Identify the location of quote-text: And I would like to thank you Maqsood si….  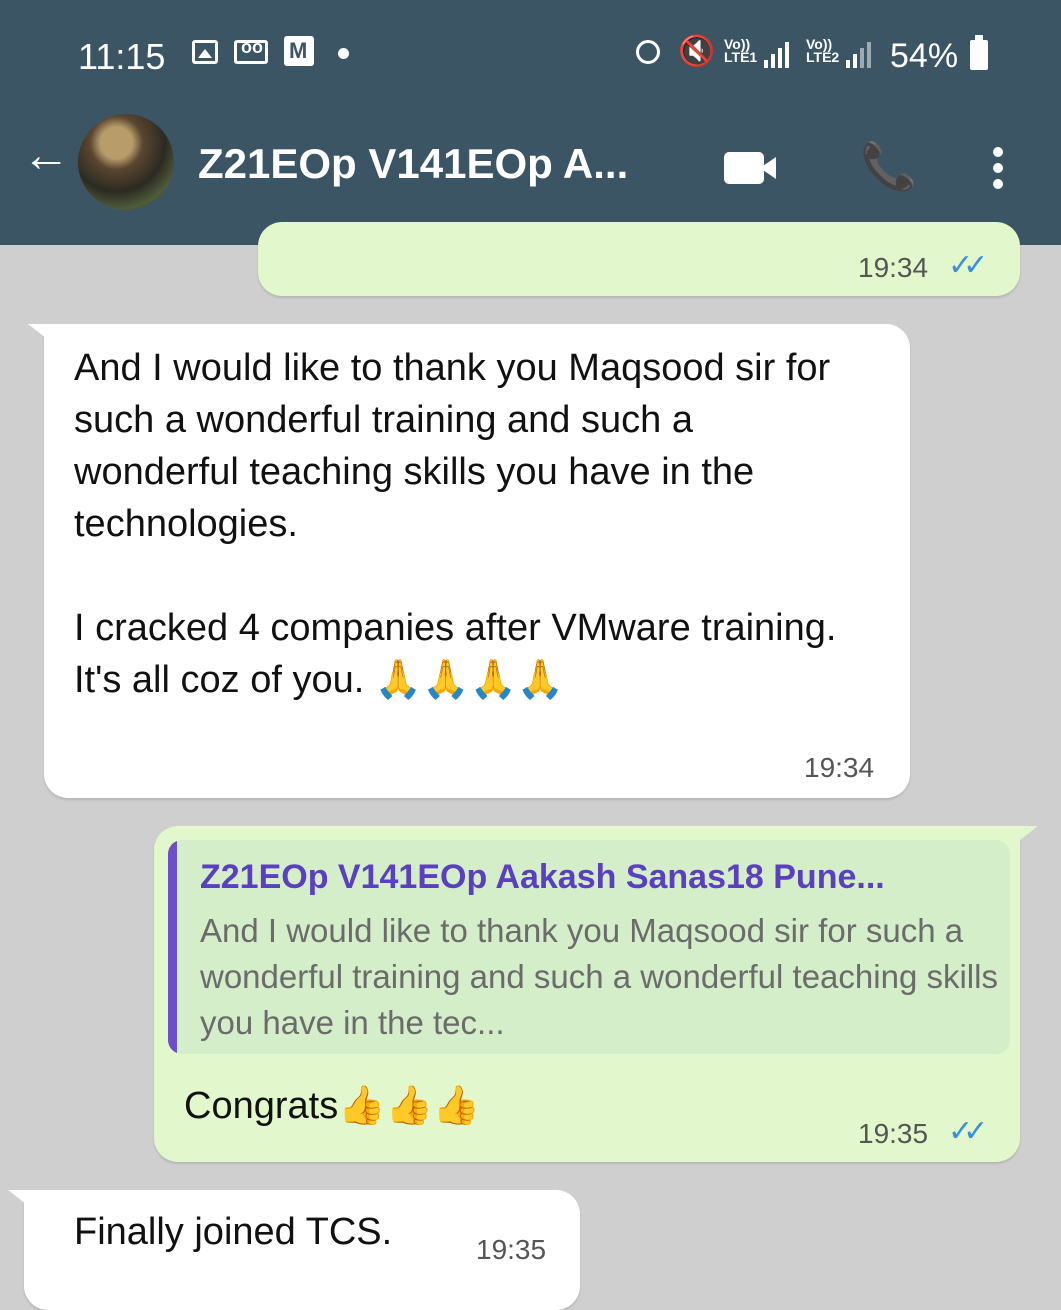
(599, 976).